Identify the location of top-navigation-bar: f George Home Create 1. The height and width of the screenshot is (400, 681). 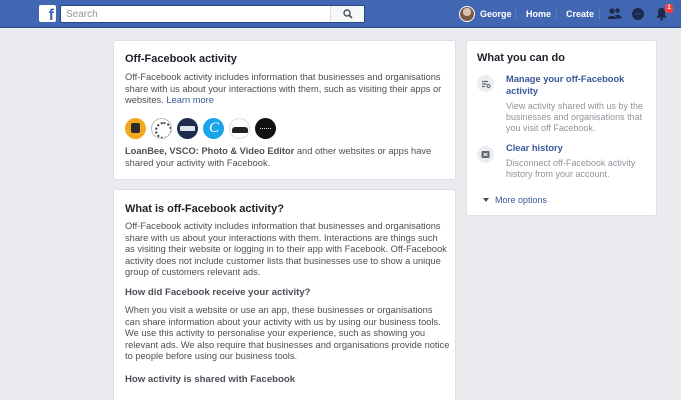
(340, 14).